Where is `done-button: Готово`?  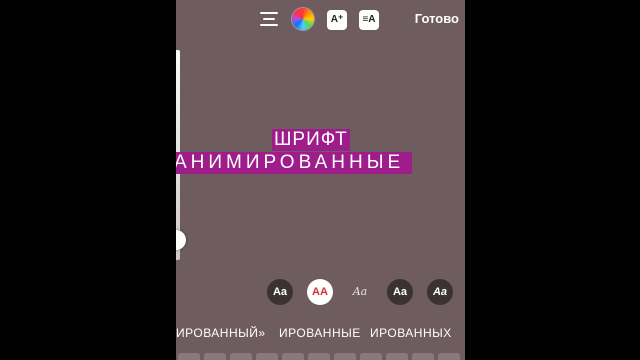
done-button: Готово is located at coordinates (437, 18).